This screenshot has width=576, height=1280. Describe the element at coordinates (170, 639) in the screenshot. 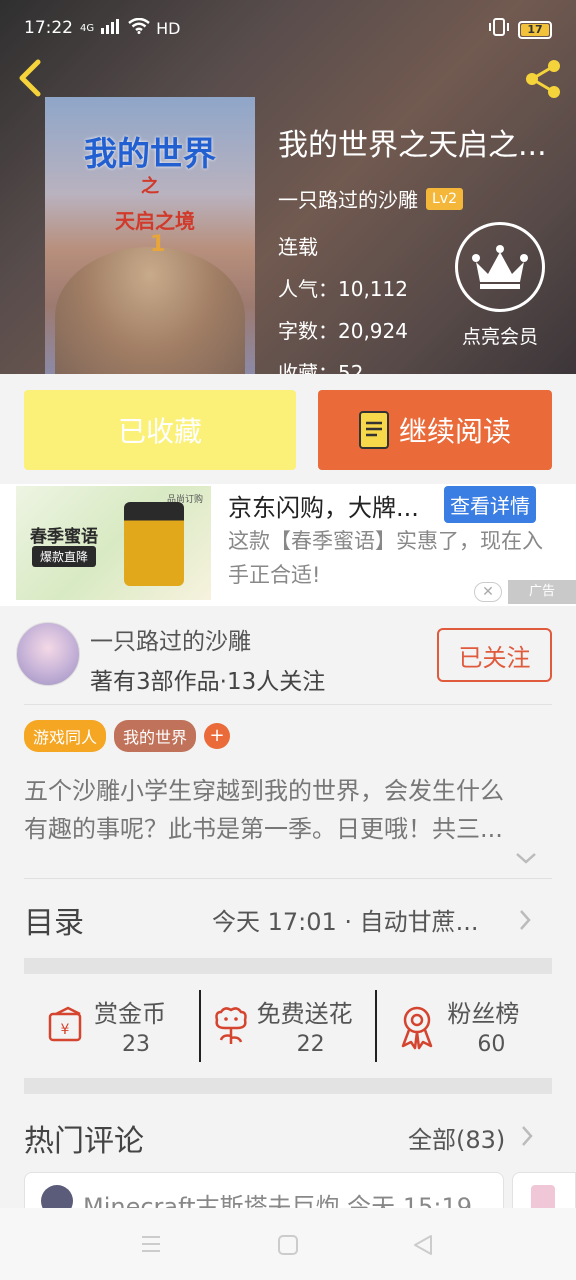

I see `author-name: 一只路过的沙雕` at that location.